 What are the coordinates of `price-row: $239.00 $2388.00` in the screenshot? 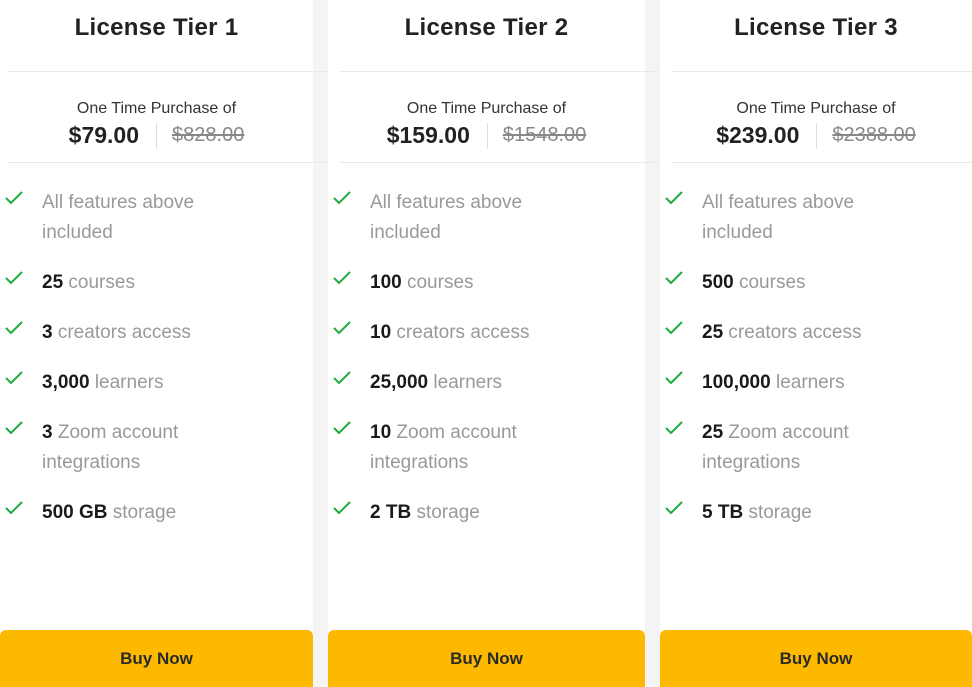 It's located at (816, 135).